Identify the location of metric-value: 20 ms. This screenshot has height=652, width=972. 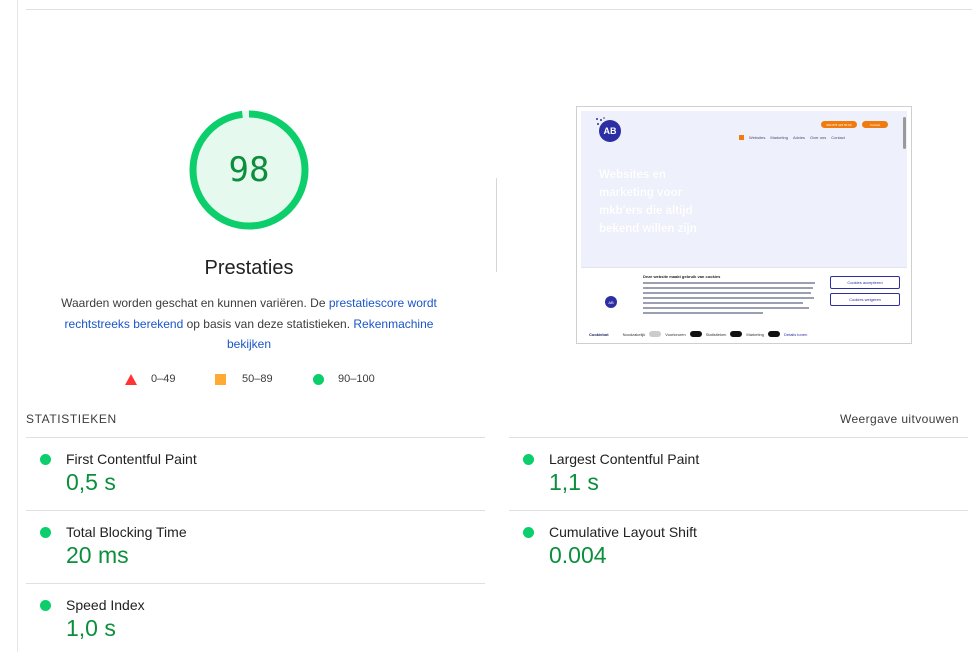
(97, 555).